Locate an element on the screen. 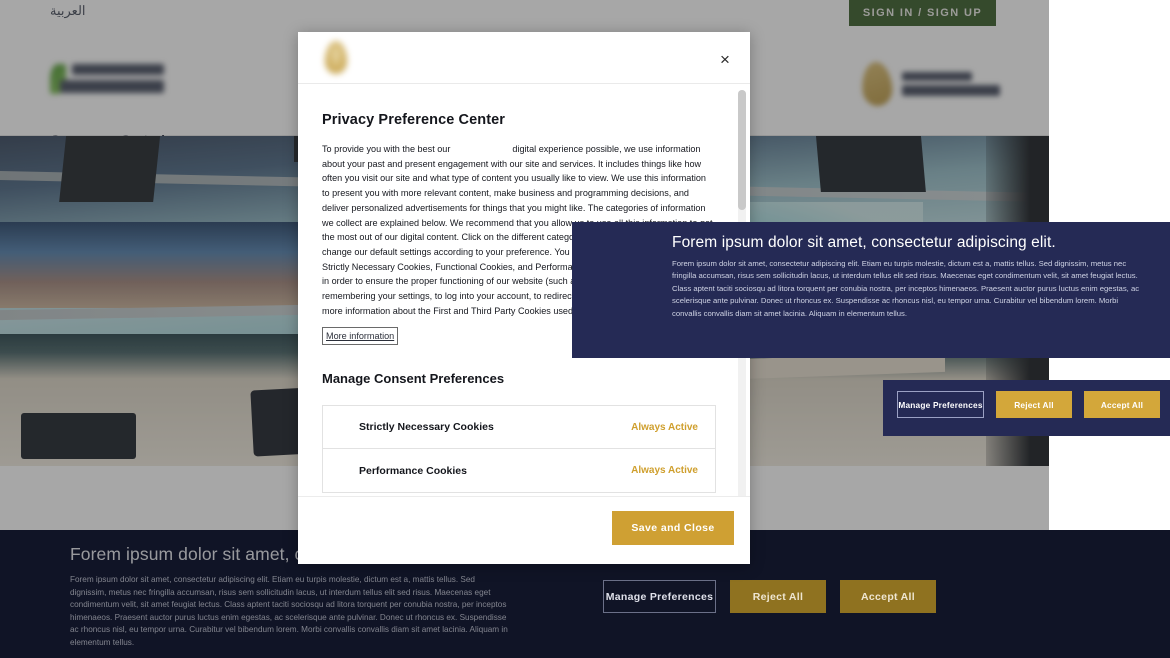 This screenshot has width=1170, height=658. consent-overlay-actions: Manage Preferences Reject All Accept All is located at coordinates (1026, 408).